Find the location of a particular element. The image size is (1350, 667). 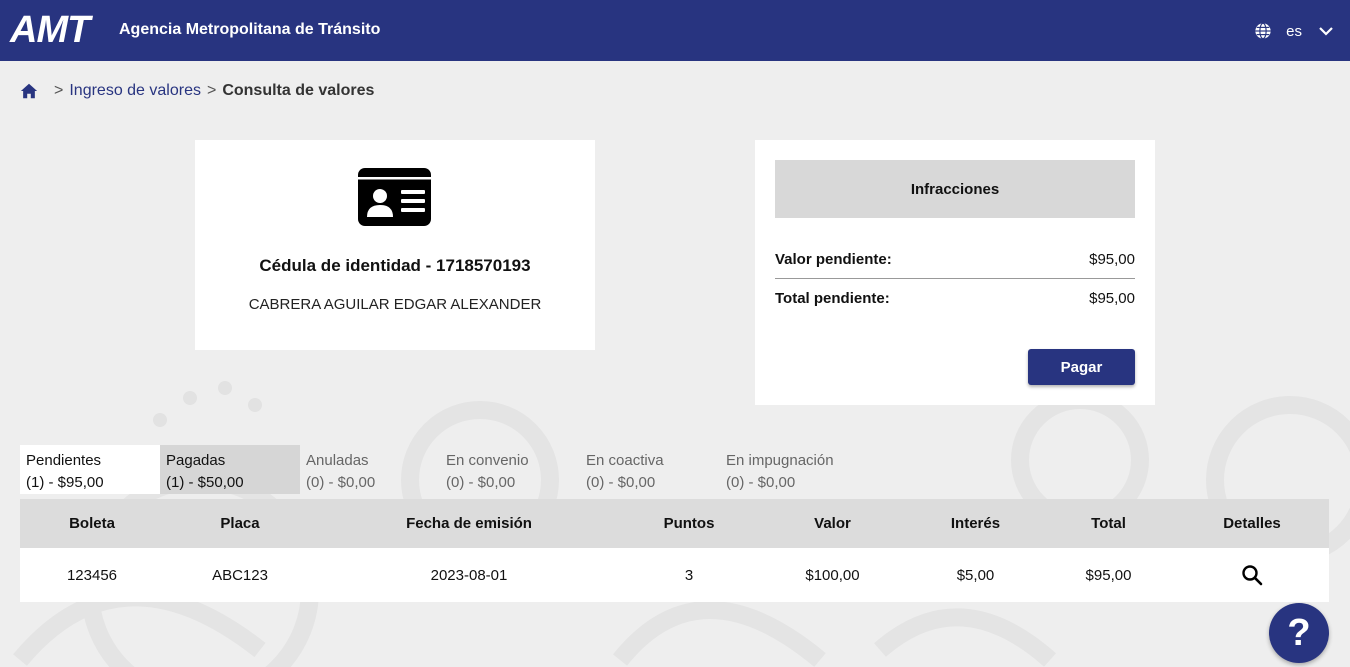

document-number: Cédula de identidad - 1718570193 is located at coordinates (395, 265).